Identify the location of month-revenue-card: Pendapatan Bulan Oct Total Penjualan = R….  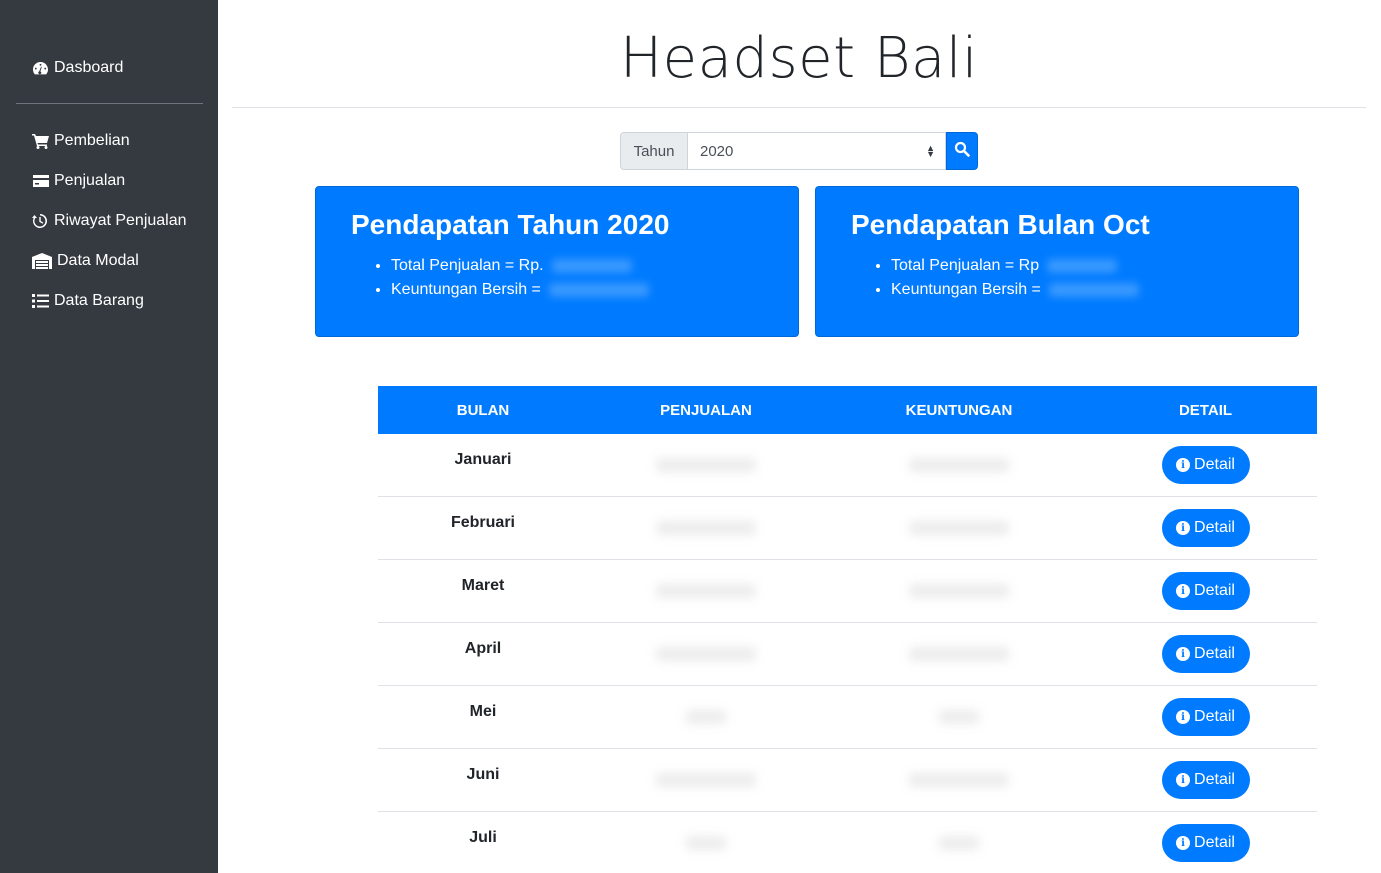
(1057, 261).